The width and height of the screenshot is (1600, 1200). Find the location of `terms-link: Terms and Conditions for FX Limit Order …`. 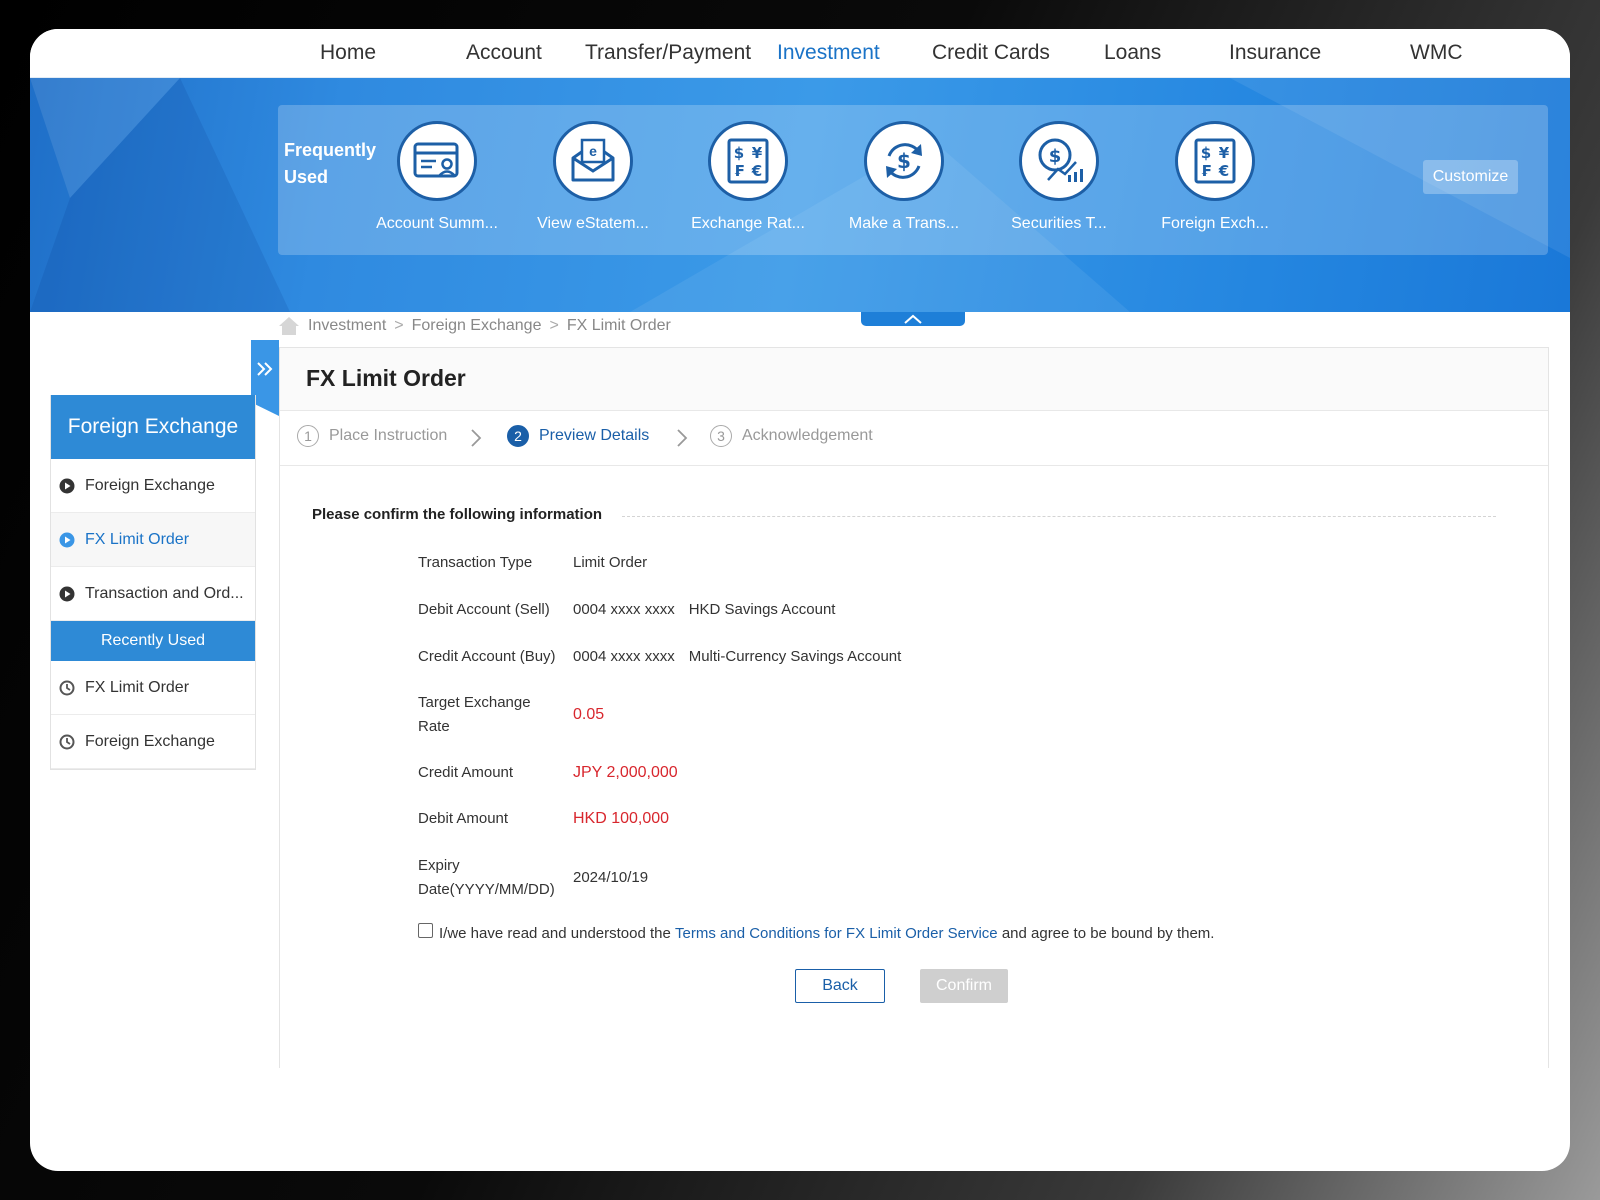

terms-link: Terms and Conditions for FX Limit Order … is located at coordinates (836, 933).